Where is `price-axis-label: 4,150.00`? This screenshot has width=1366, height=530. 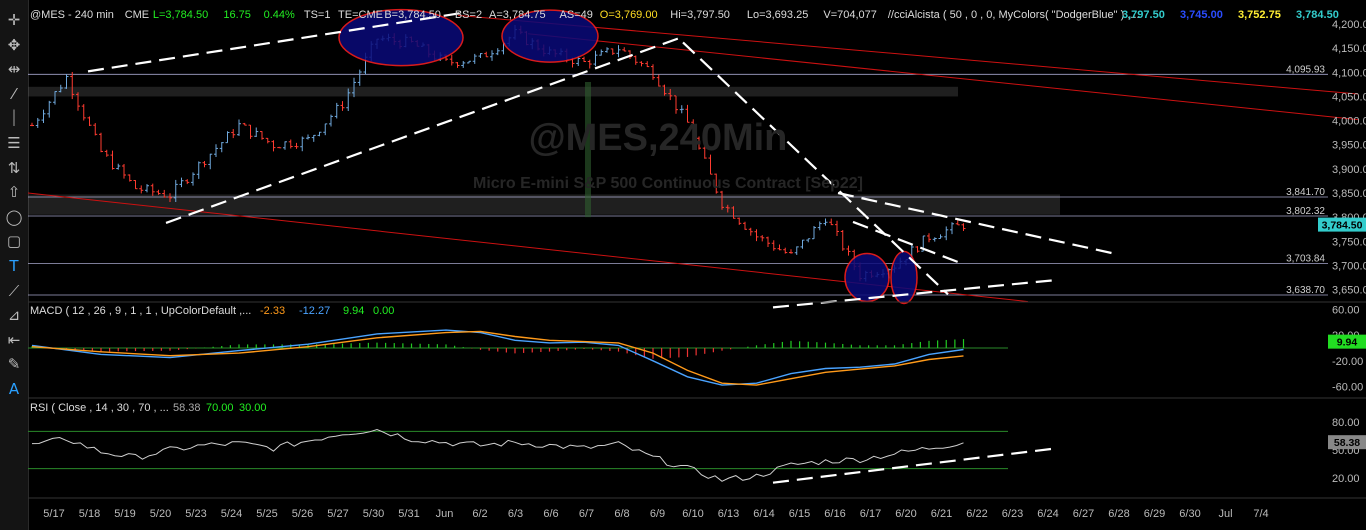 price-axis-label: 4,150.00 is located at coordinates (1349, 49).